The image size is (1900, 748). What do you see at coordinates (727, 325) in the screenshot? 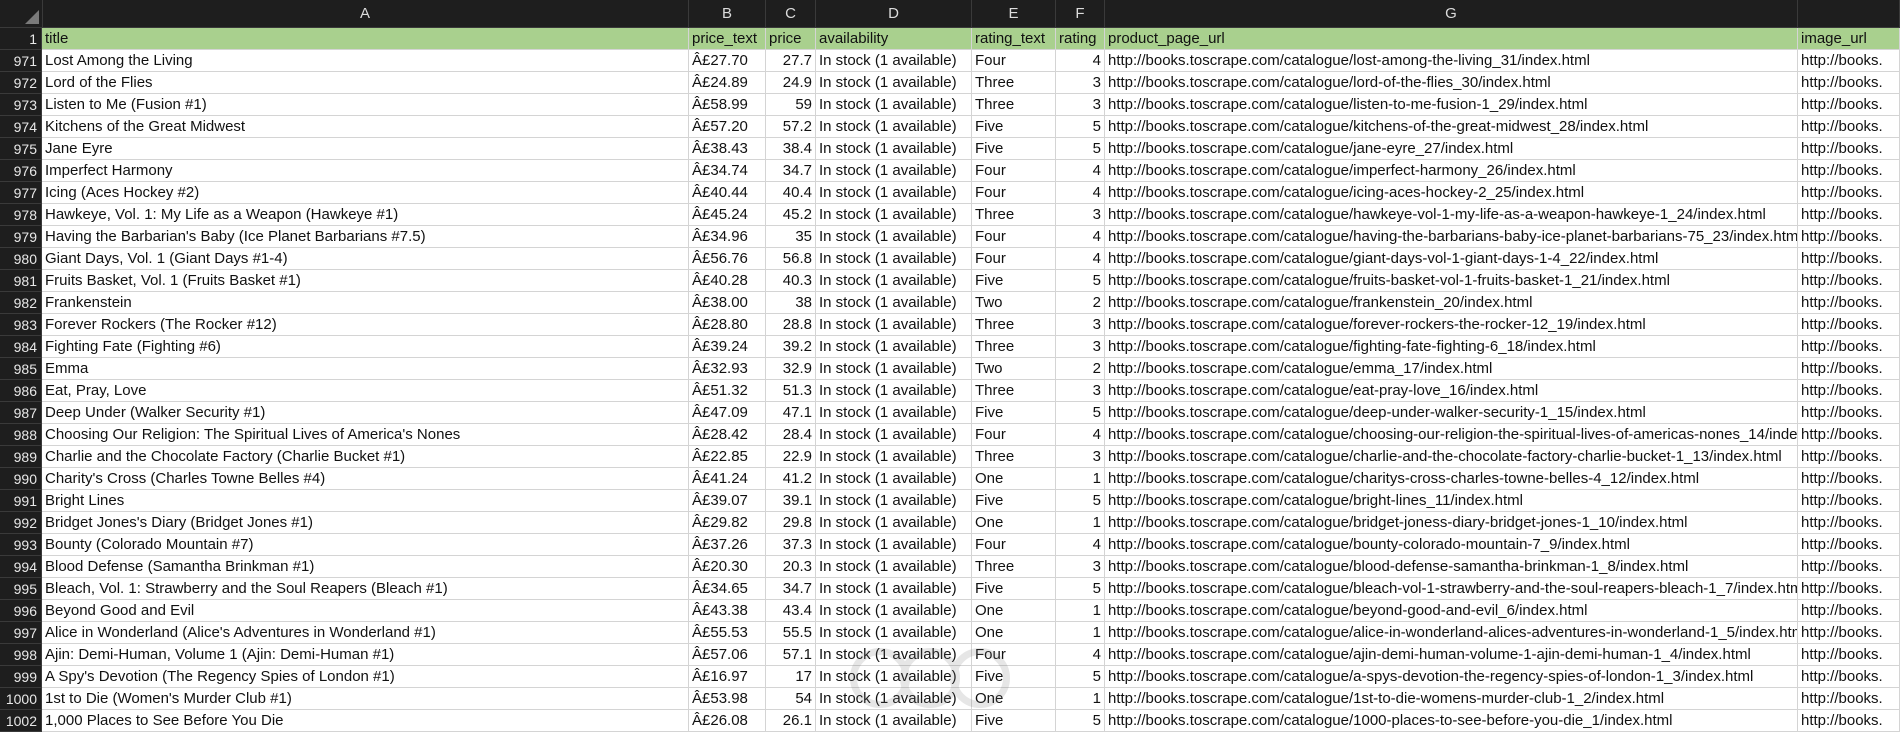
I see `cell-price-text: Â£28.80` at bounding box center [727, 325].